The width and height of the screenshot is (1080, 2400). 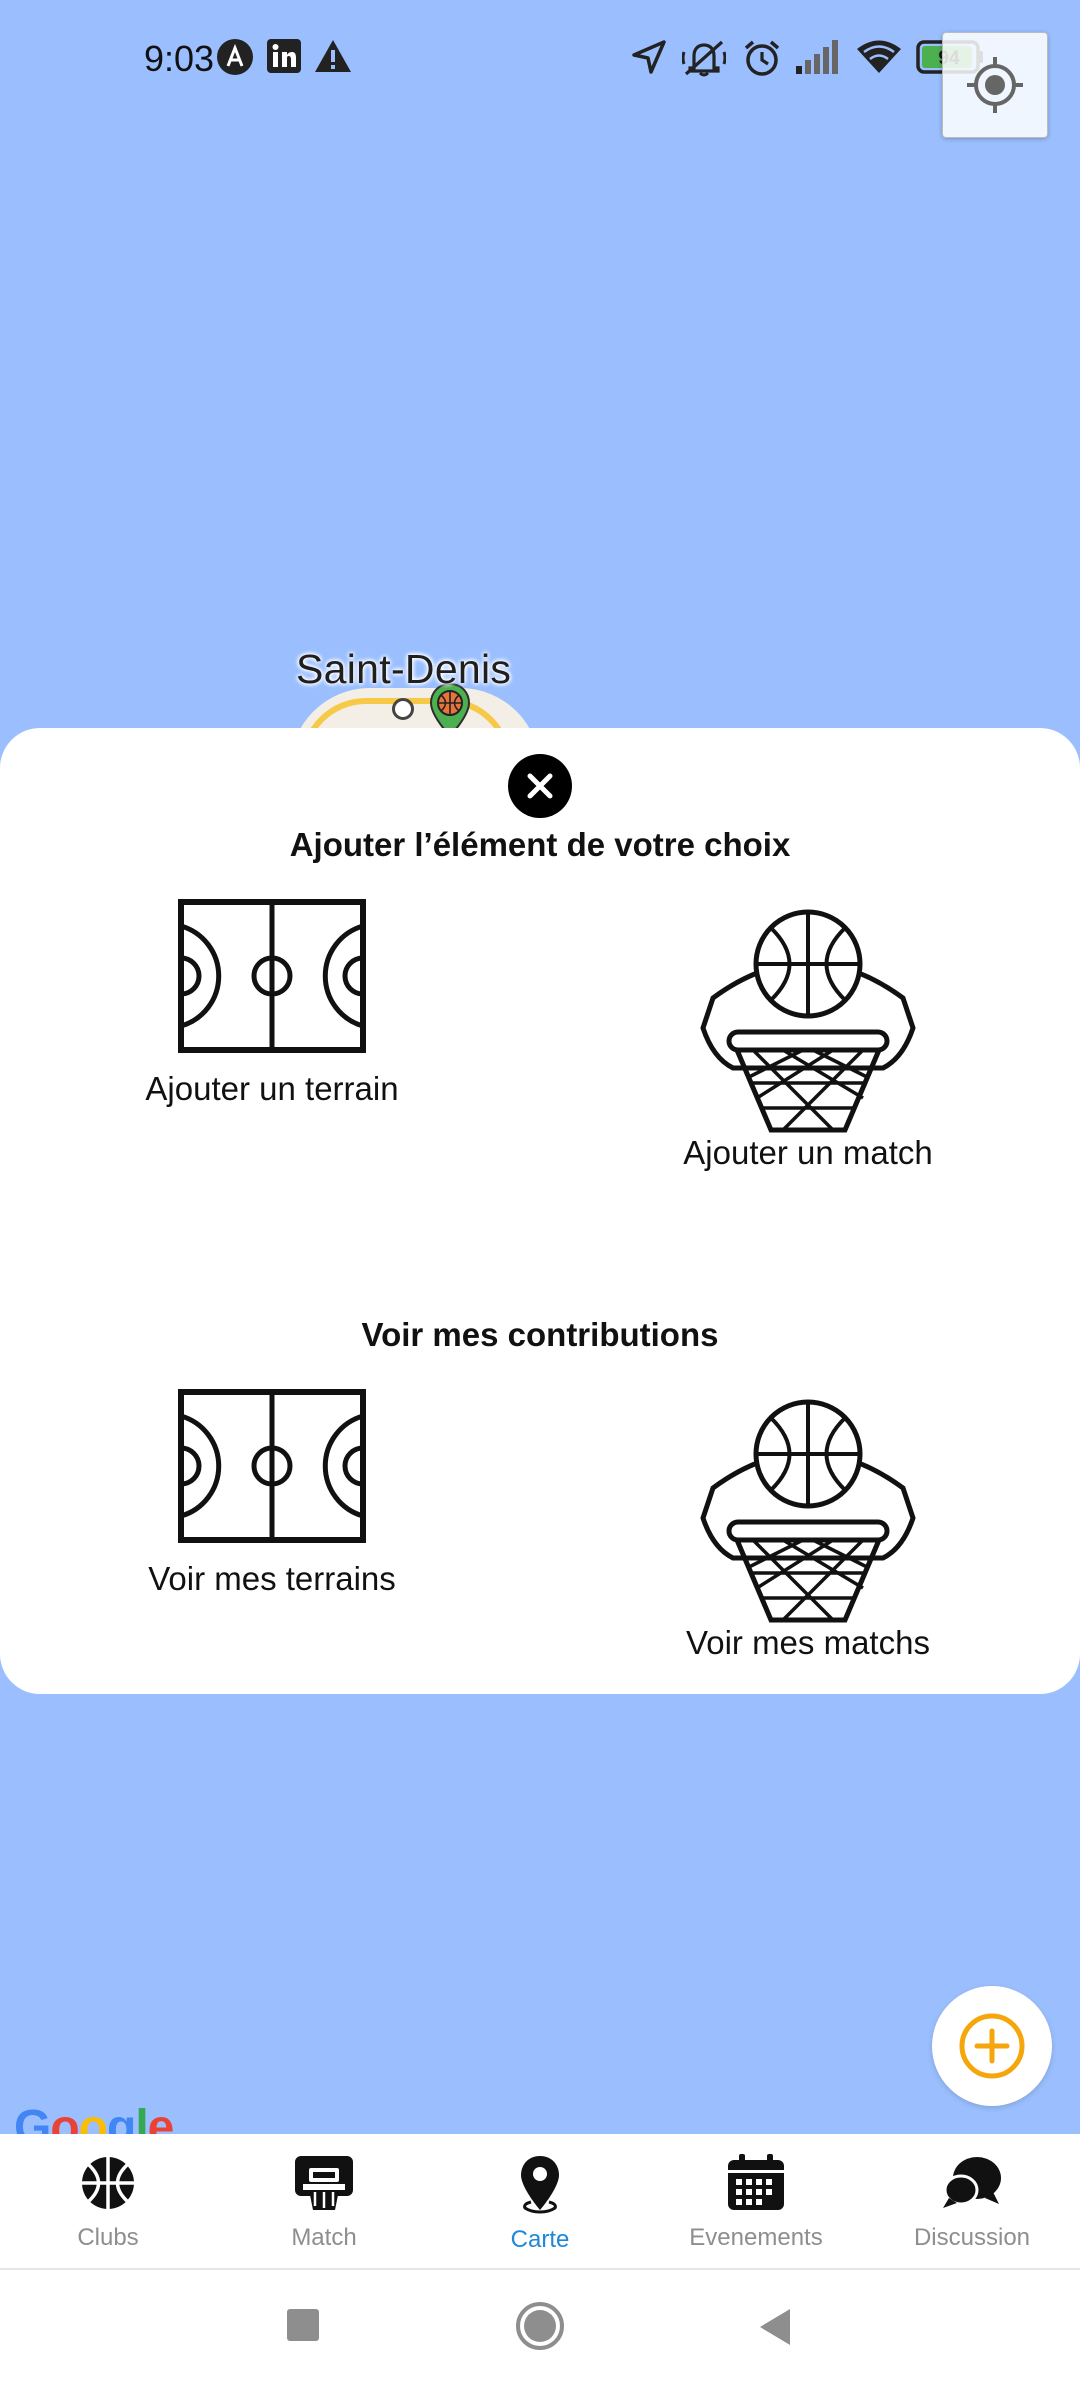 I want to click on mute-notifications-icon, so click(x=704, y=58).